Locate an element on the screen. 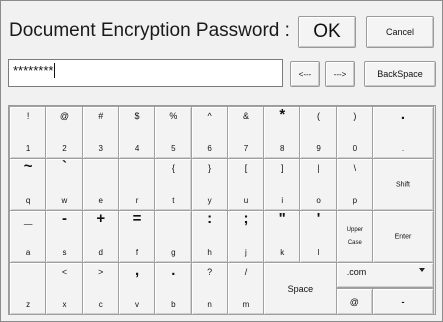  key-3-4: .b is located at coordinates (173, 288).